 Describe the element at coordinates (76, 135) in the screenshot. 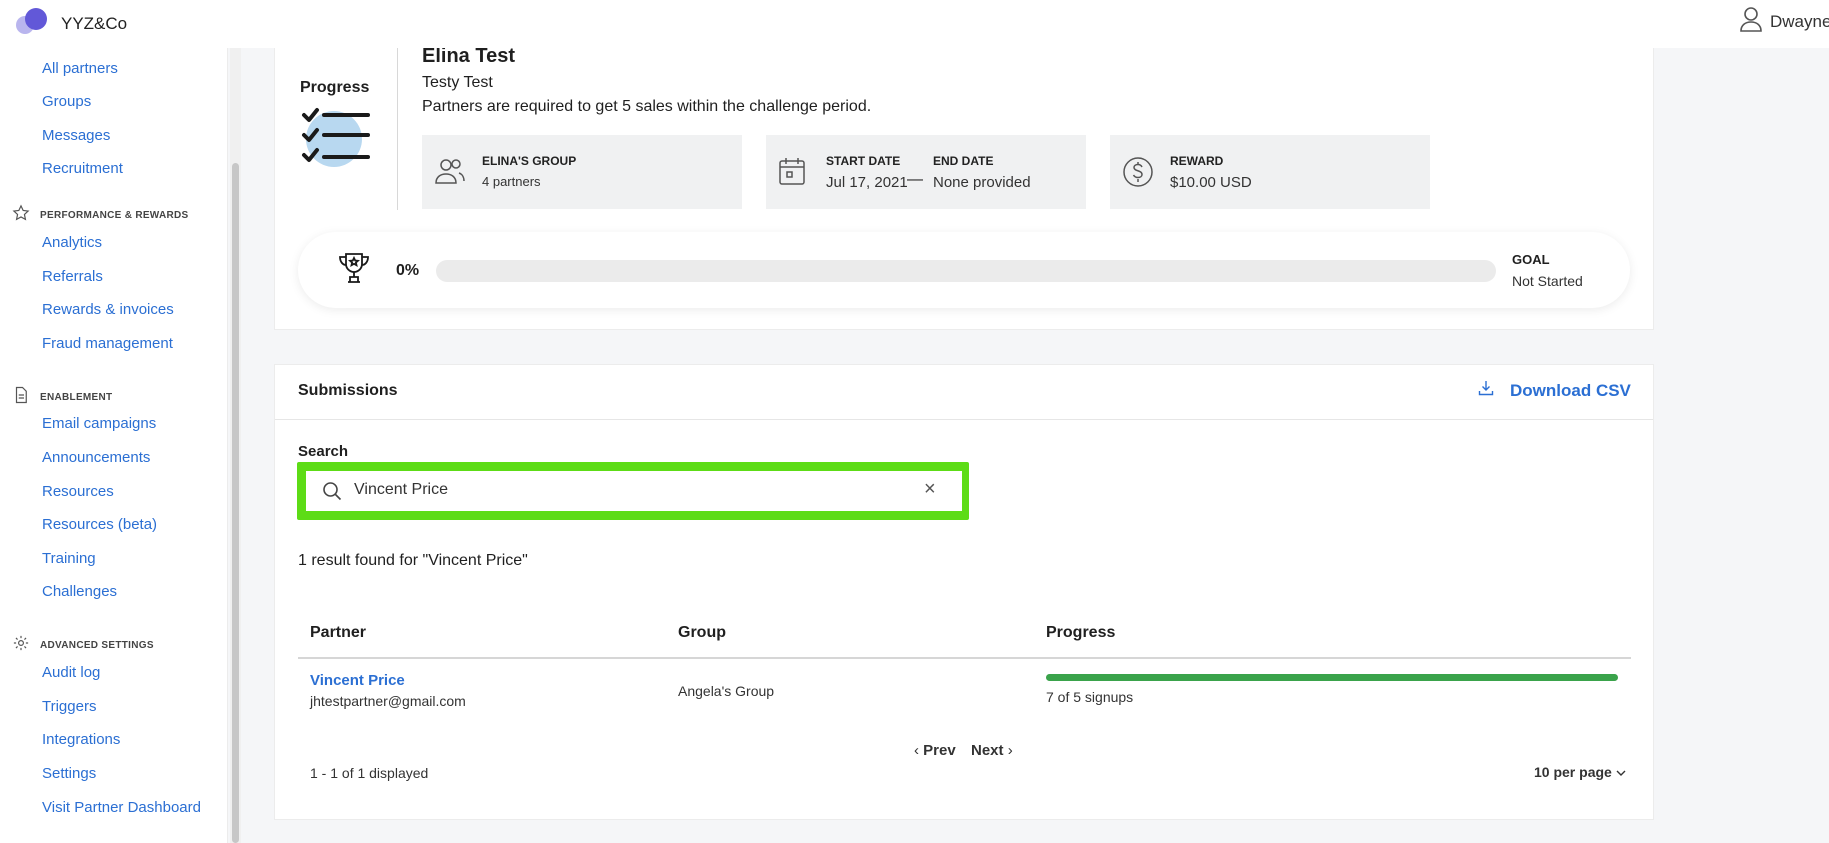

I see `sidebar-item-messages: Messages` at that location.